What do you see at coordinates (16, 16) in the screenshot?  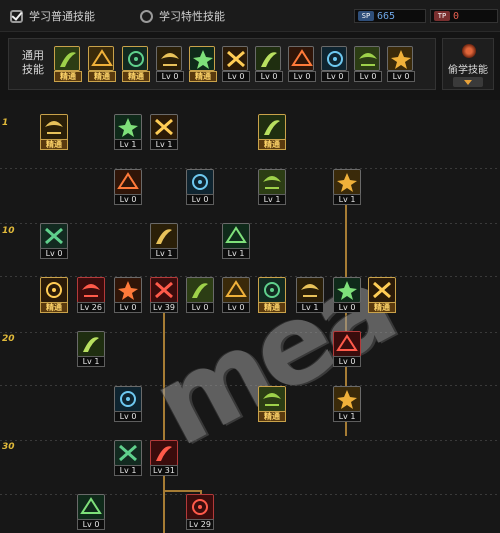 I see `checkbox-icon` at bounding box center [16, 16].